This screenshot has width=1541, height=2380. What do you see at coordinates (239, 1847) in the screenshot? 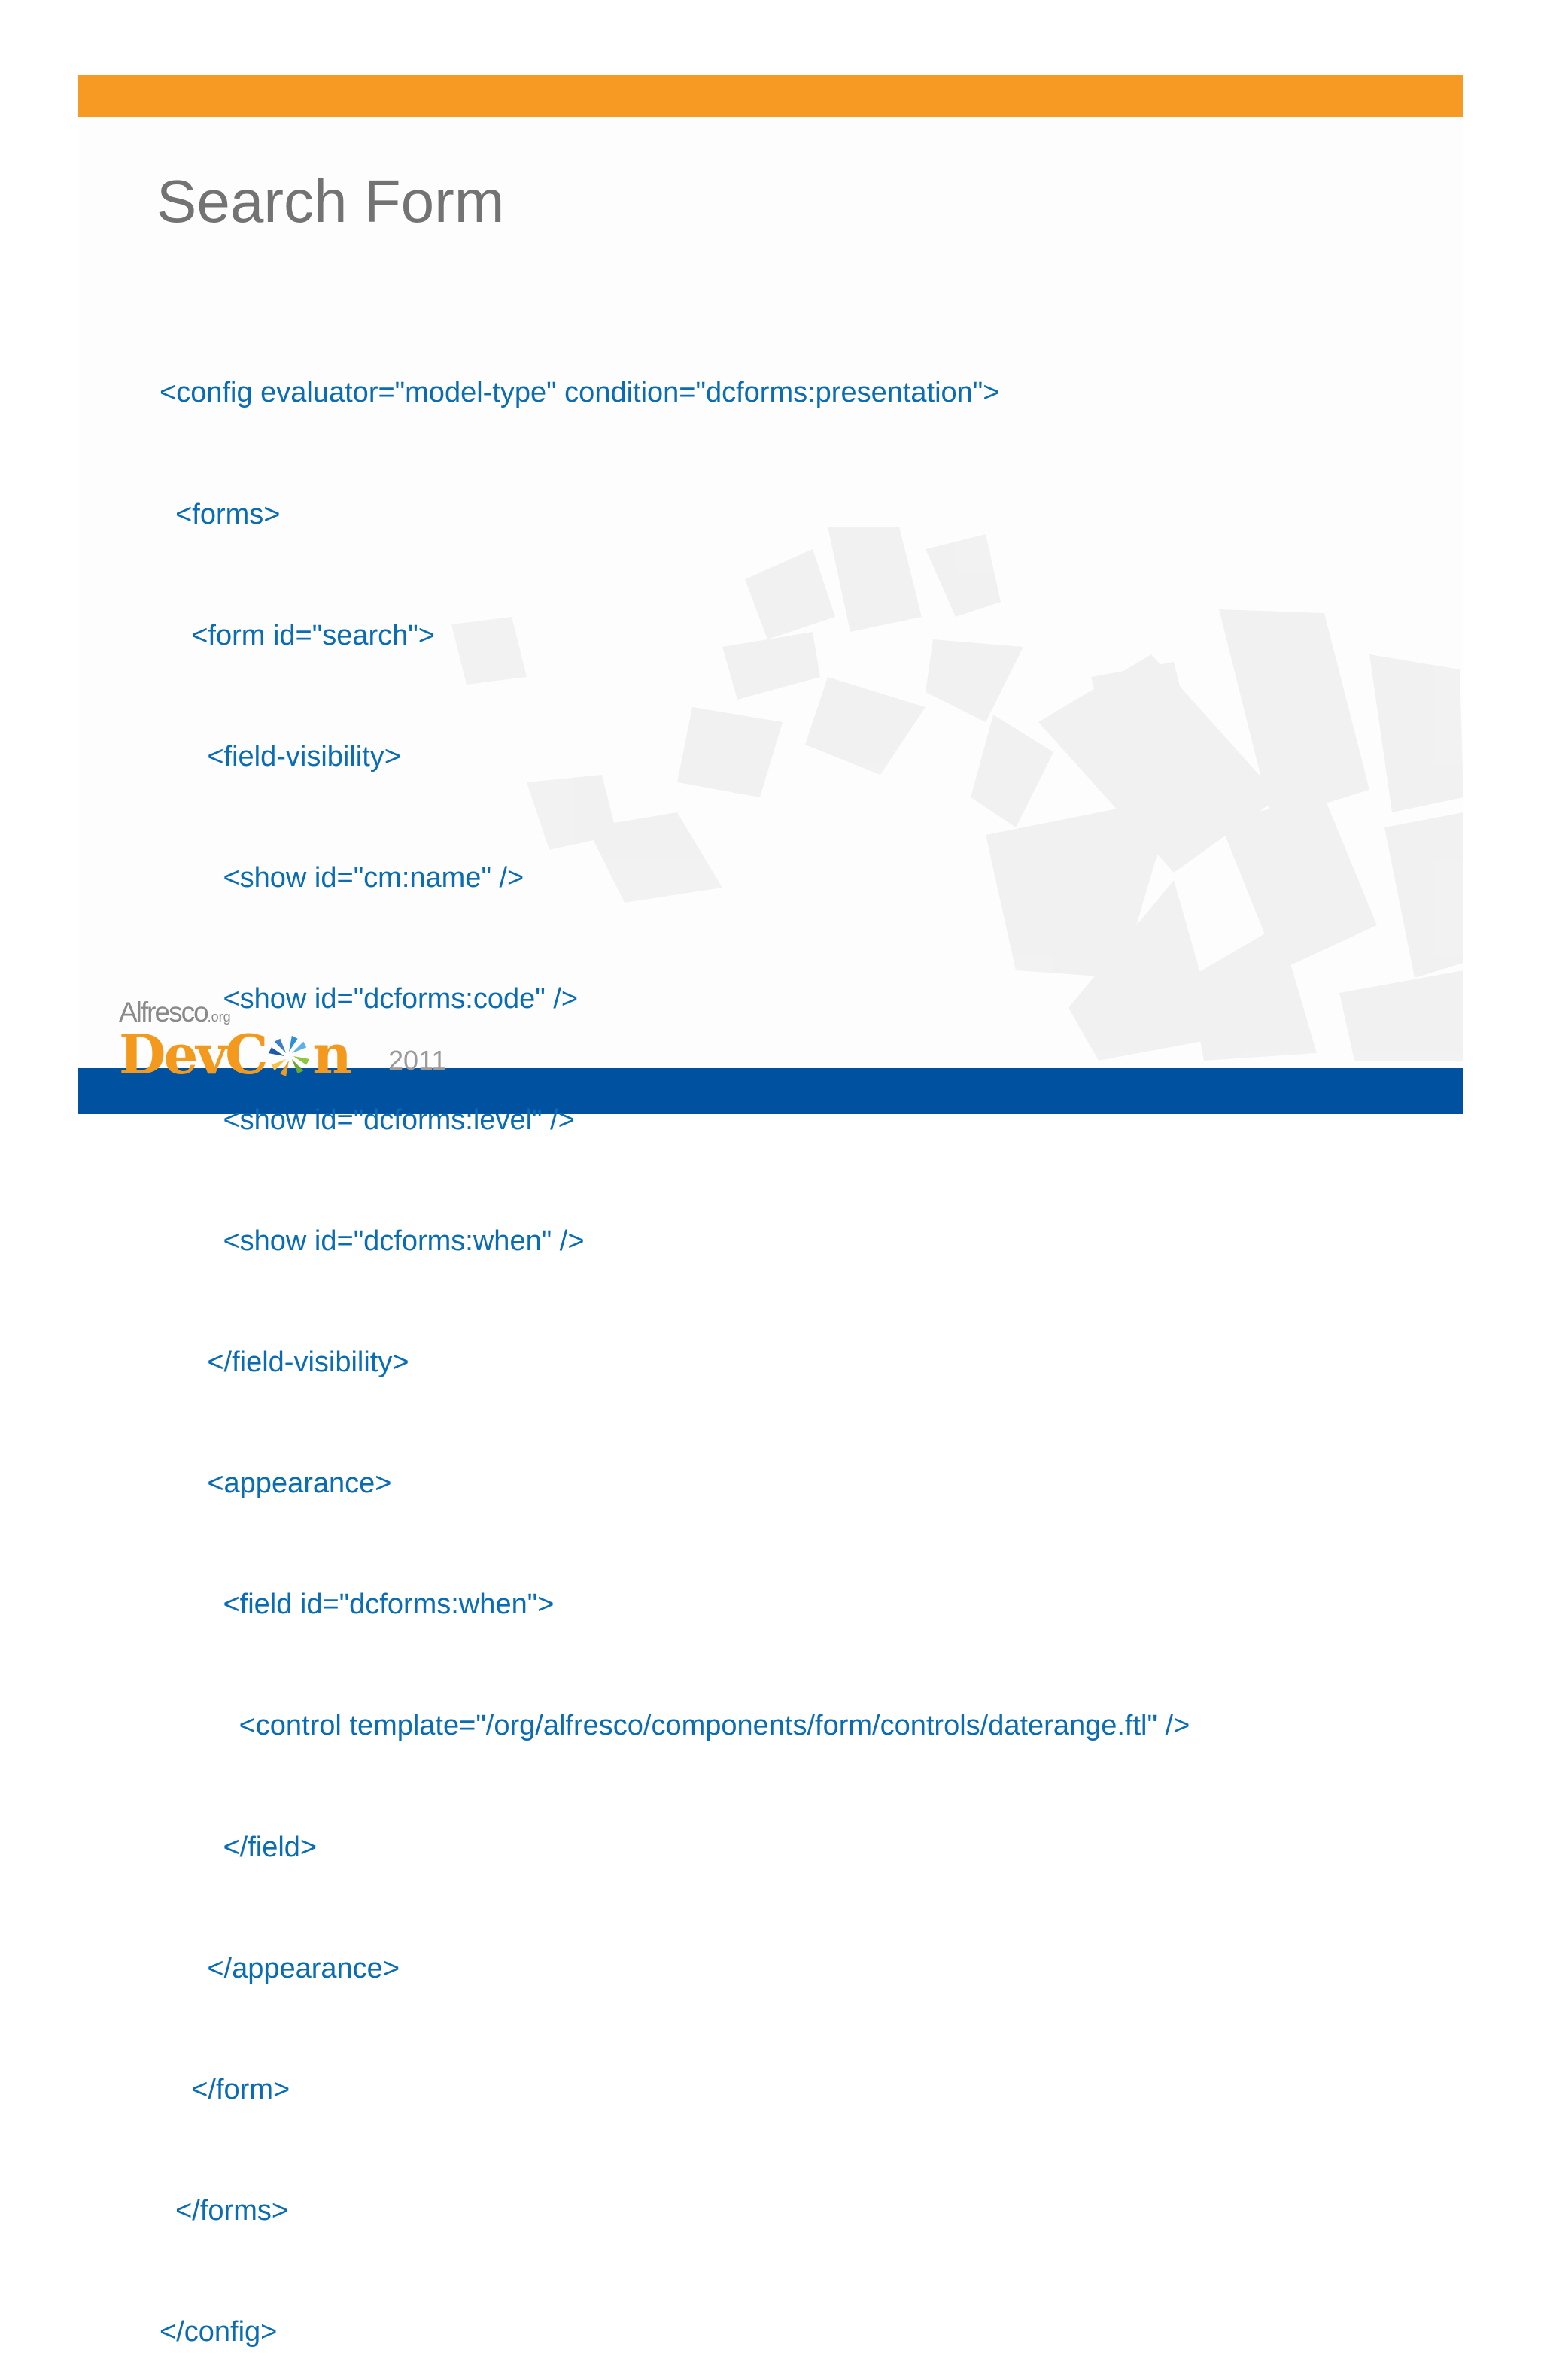
I see `code-line: </field>` at bounding box center [239, 1847].